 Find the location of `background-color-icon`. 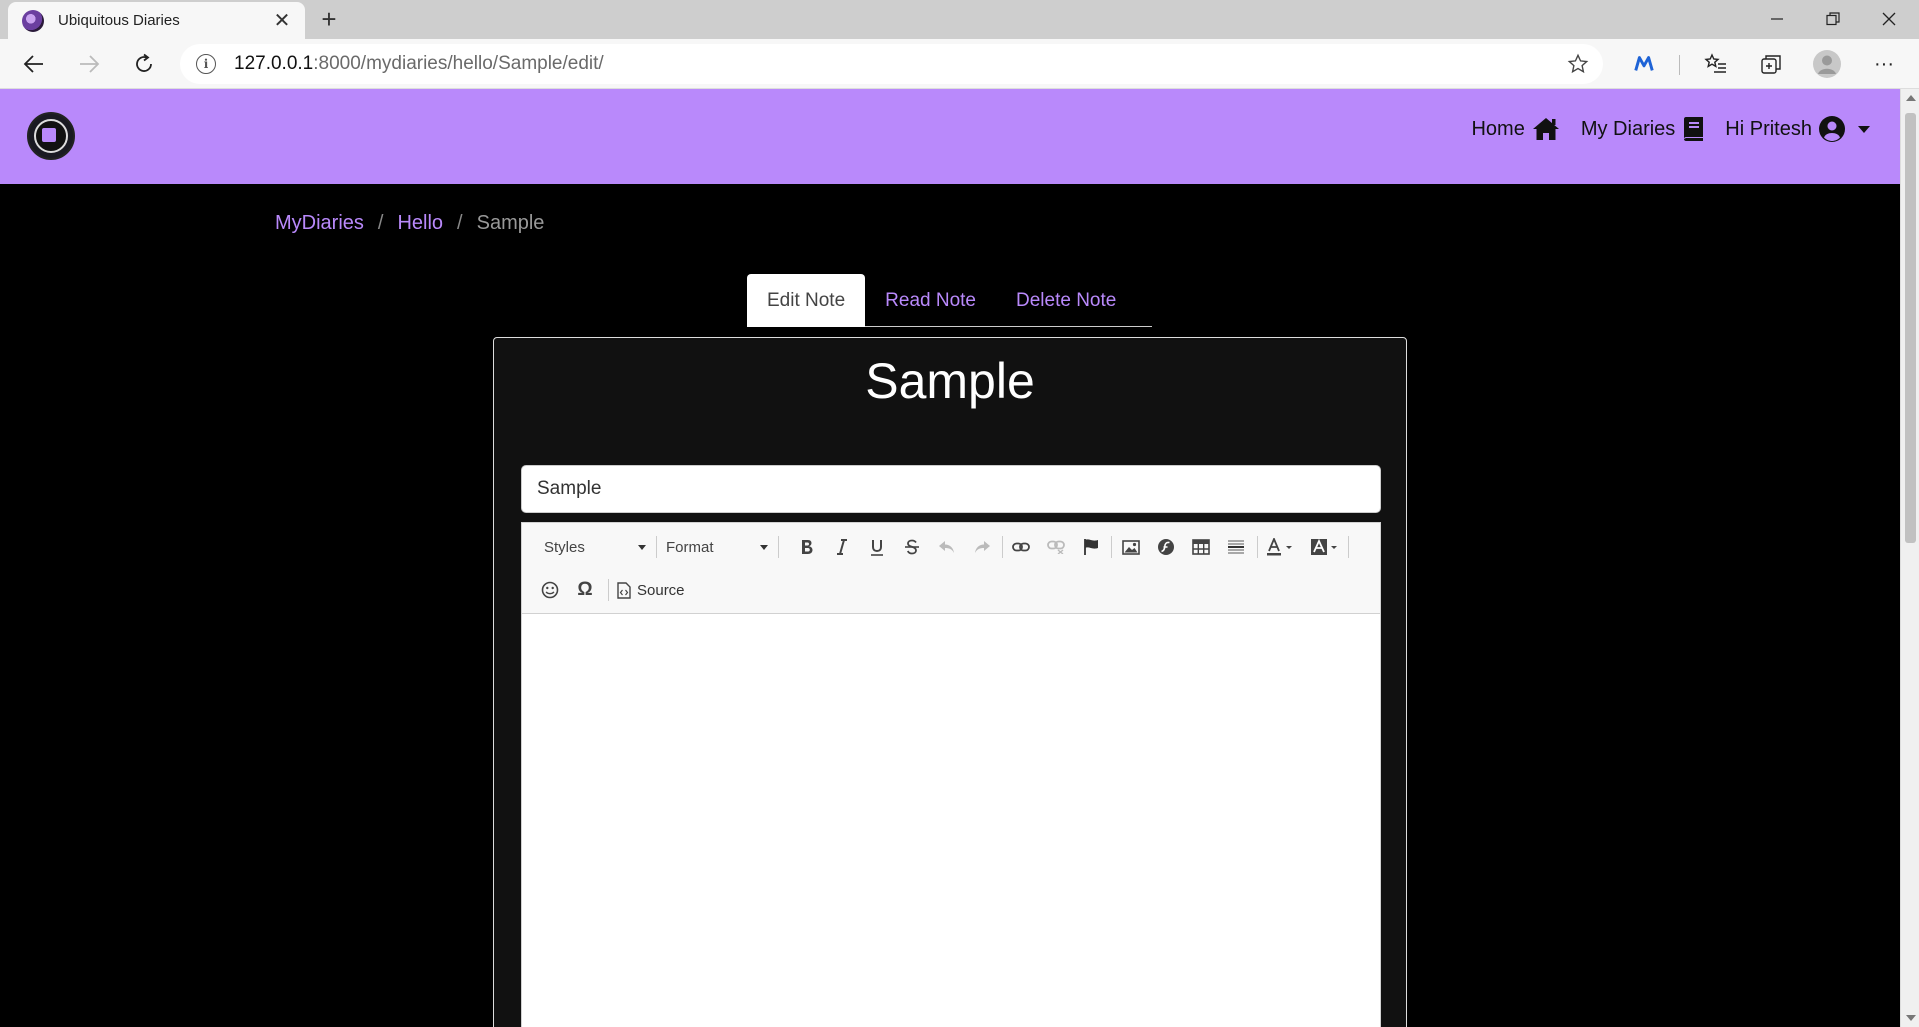

background-color-icon is located at coordinates (1324, 546).